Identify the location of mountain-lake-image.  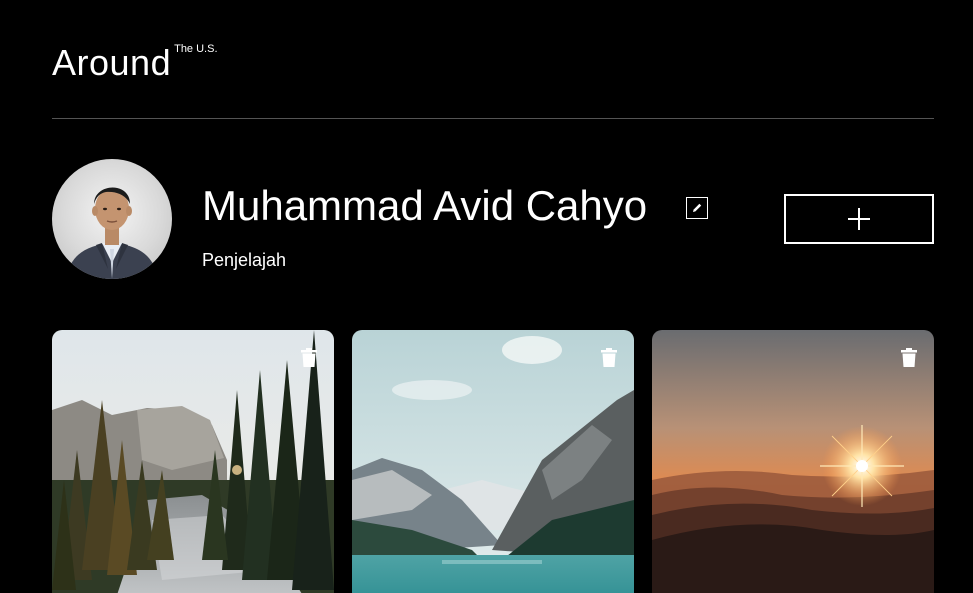
(493, 461).